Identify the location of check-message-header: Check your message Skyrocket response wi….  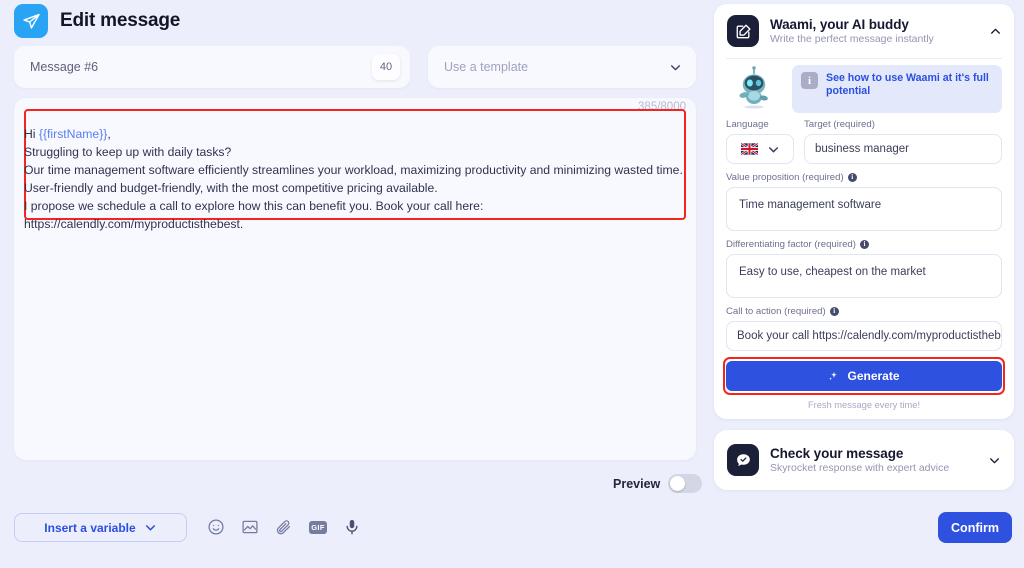
(848, 460).